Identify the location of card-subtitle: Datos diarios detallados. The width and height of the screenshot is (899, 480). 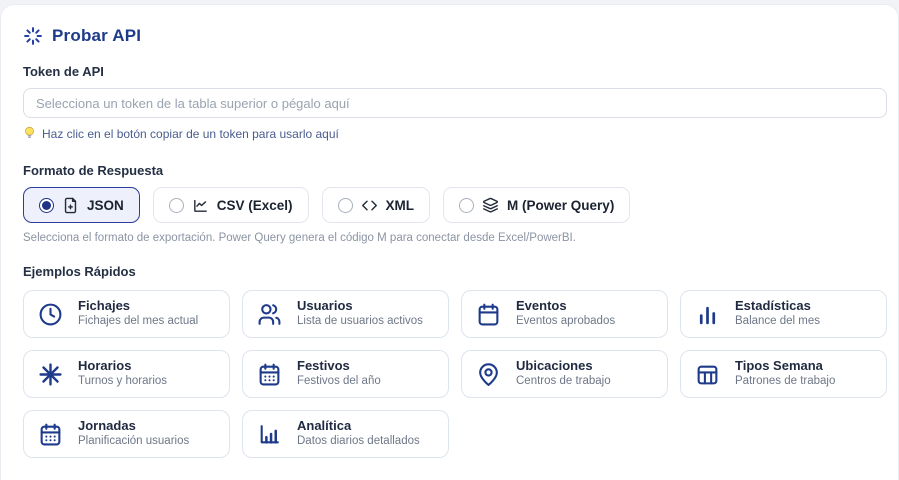
(358, 441).